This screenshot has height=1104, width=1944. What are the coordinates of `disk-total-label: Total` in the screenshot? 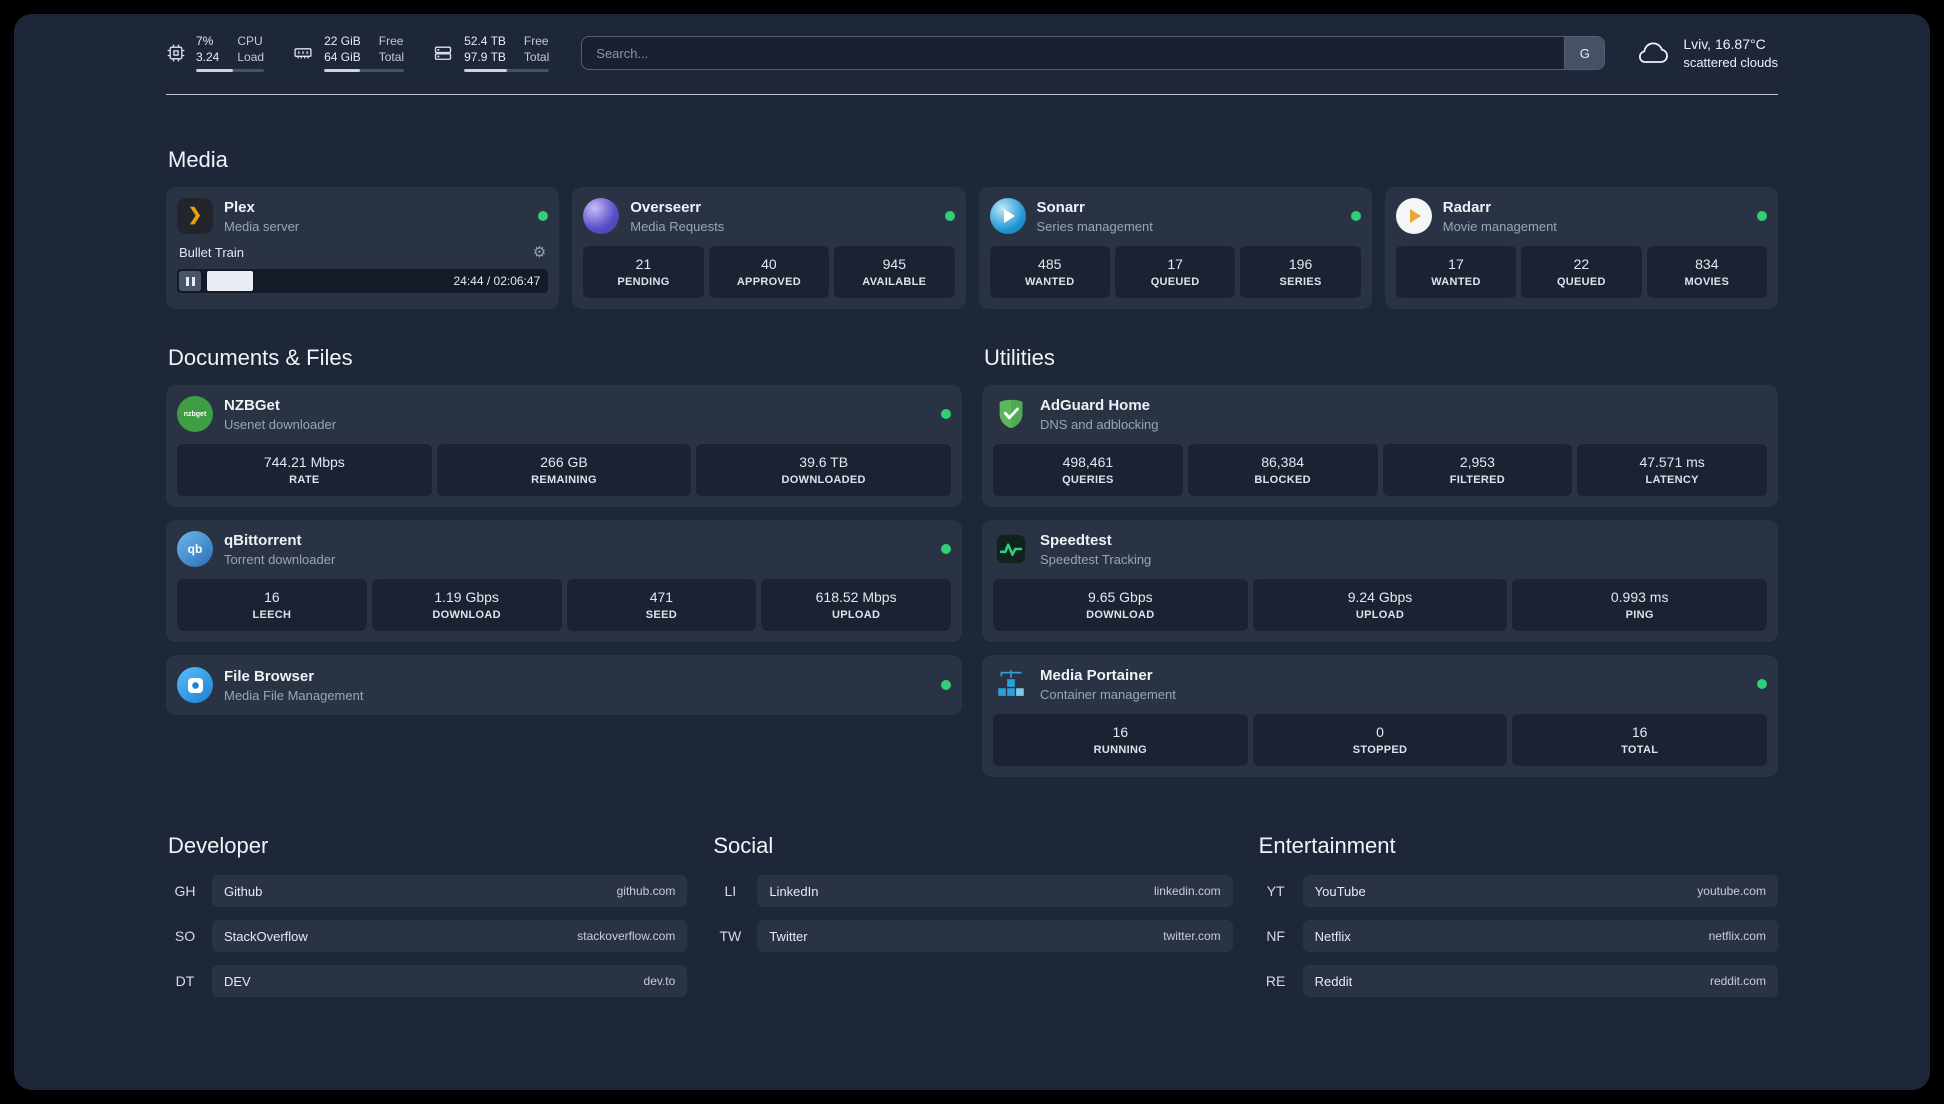 It's located at (536, 56).